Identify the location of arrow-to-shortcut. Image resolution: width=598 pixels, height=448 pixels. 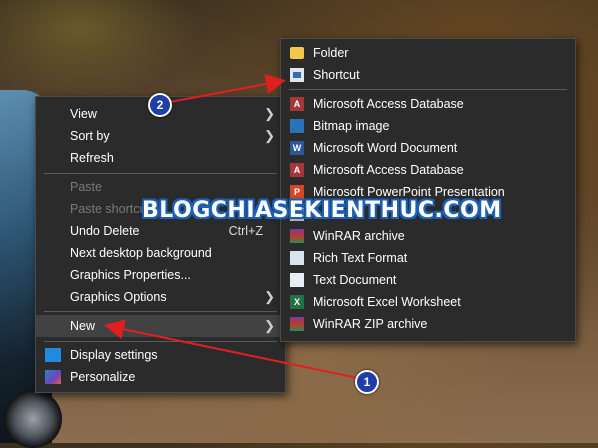
(227, 88).